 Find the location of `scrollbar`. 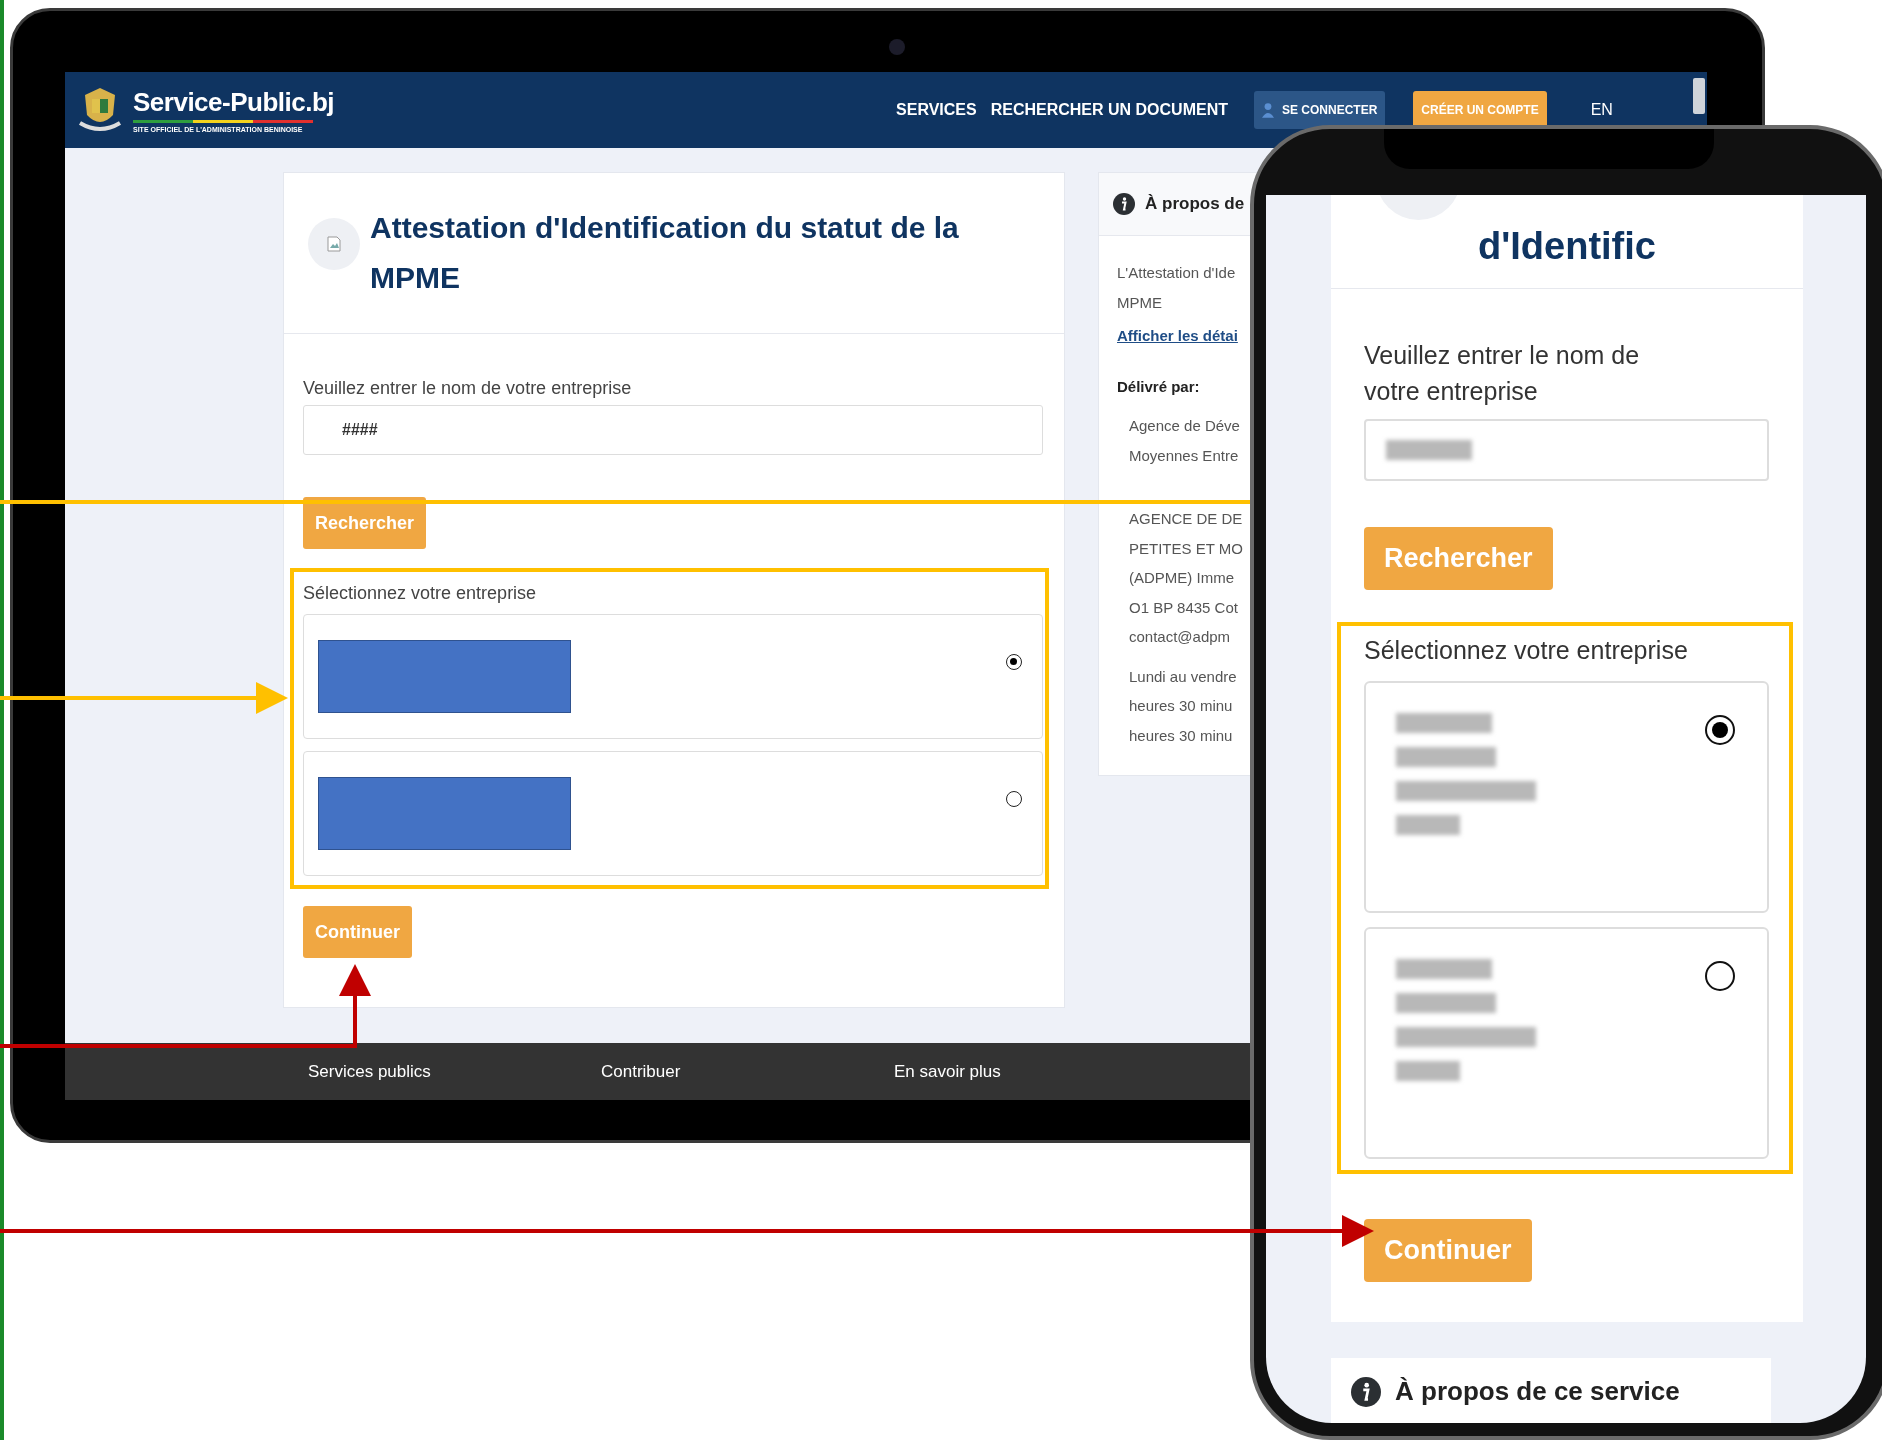

scrollbar is located at coordinates (1699, 96).